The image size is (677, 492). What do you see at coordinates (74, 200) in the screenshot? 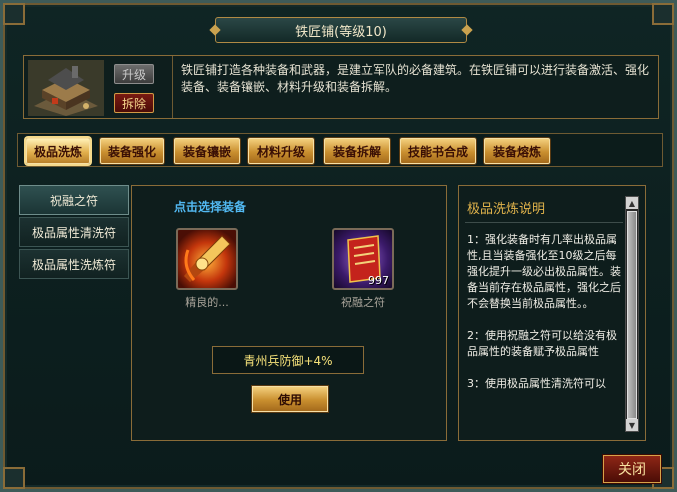
I see `side-item-zhurong-rune: 祝融之符` at bounding box center [74, 200].